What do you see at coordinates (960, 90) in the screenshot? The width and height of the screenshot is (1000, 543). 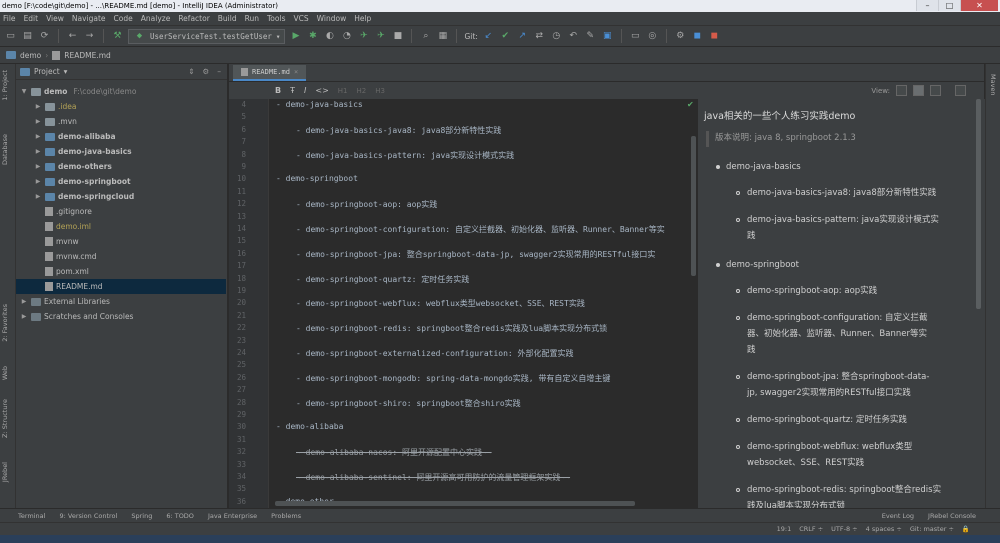 I see `preview-toggle-button` at bounding box center [960, 90].